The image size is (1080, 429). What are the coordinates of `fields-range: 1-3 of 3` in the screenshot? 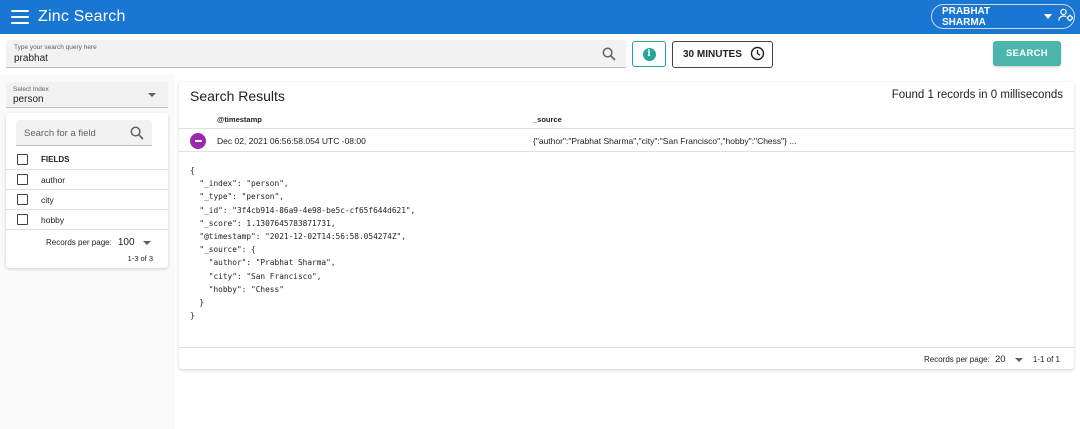 It's located at (140, 258).